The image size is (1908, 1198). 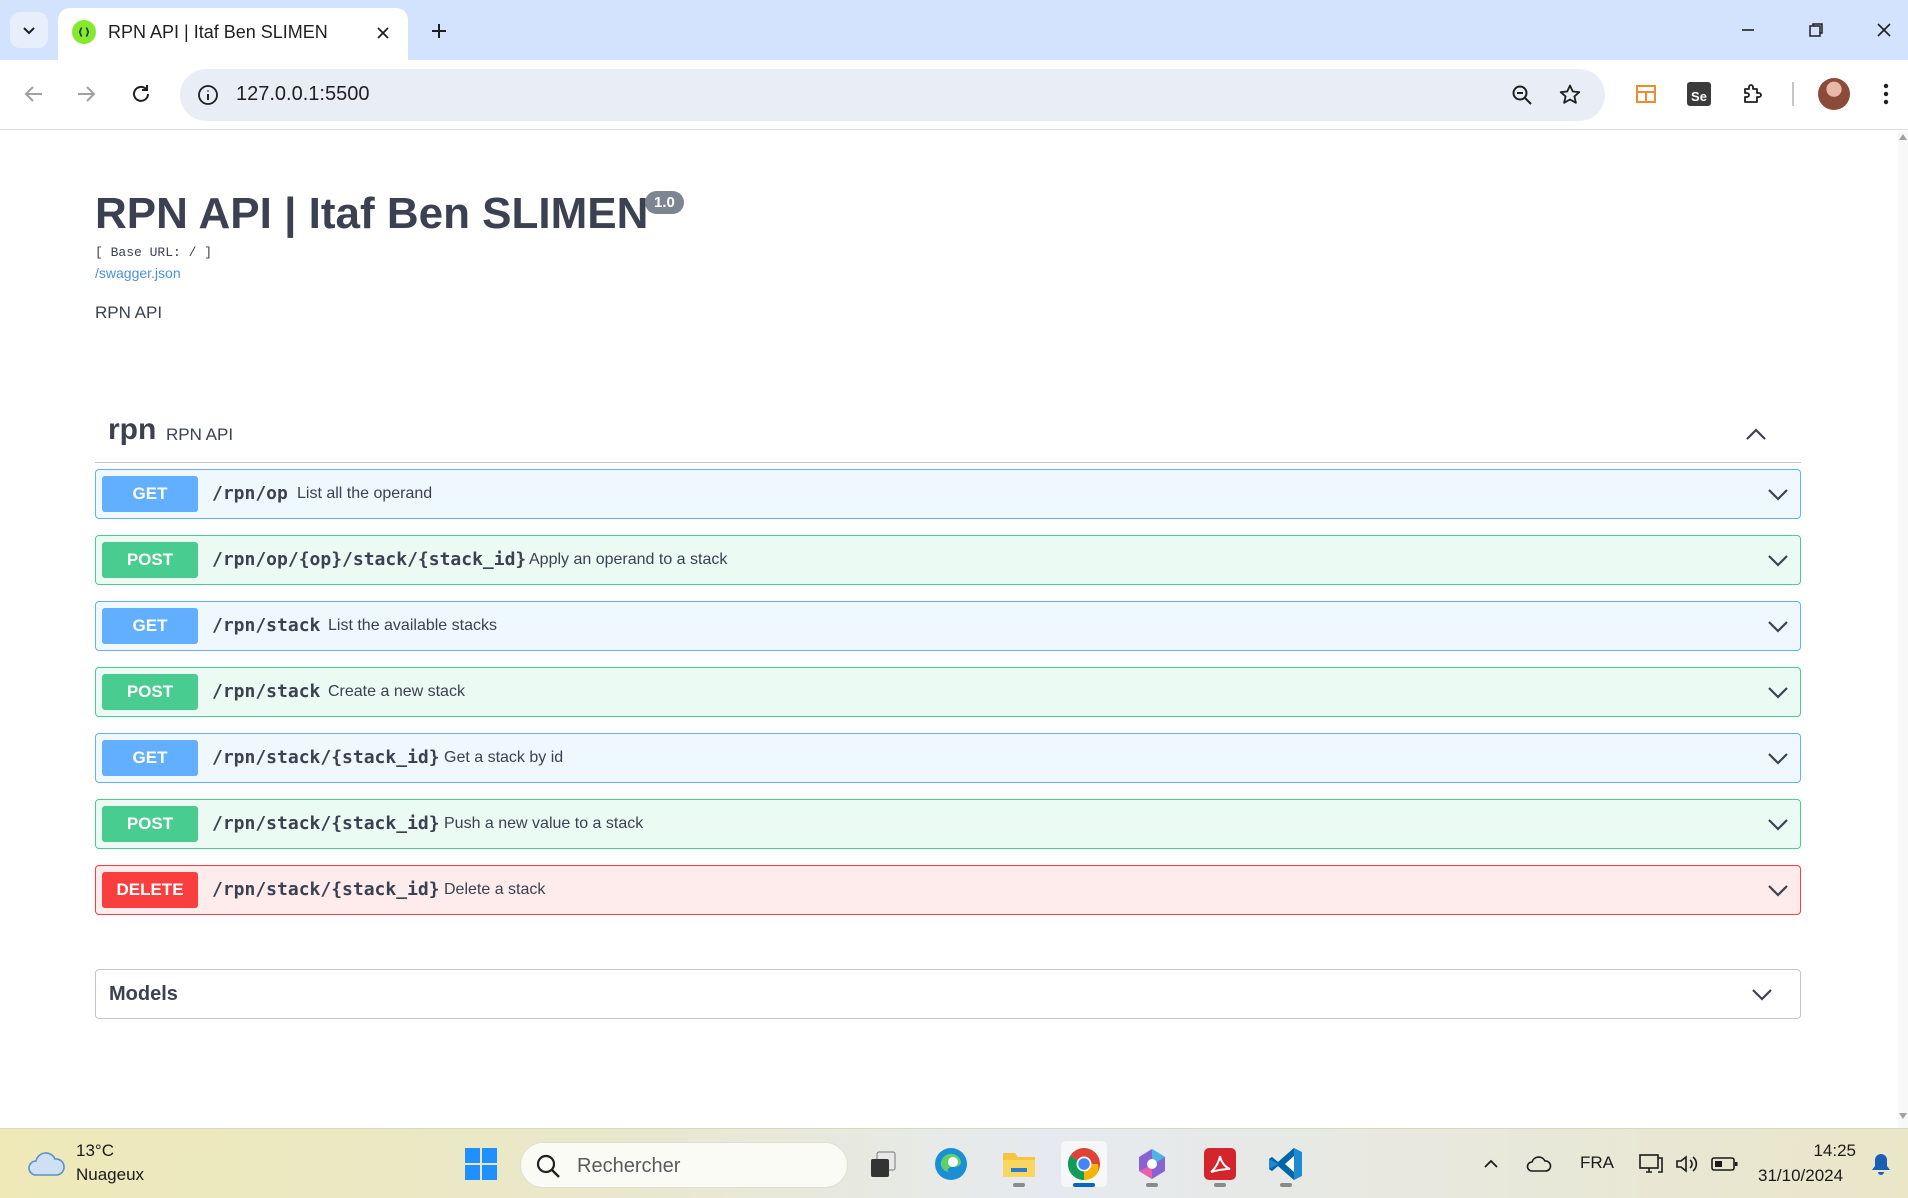 I want to click on operation-summary: Get a stack by id, so click(x=504, y=757).